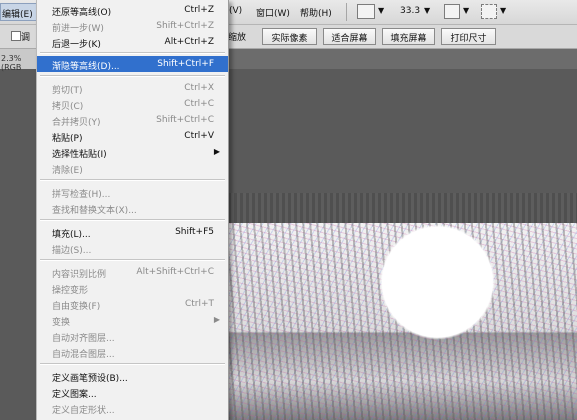  I want to click on menu-item-clear: 清除(E), so click(132, 168).